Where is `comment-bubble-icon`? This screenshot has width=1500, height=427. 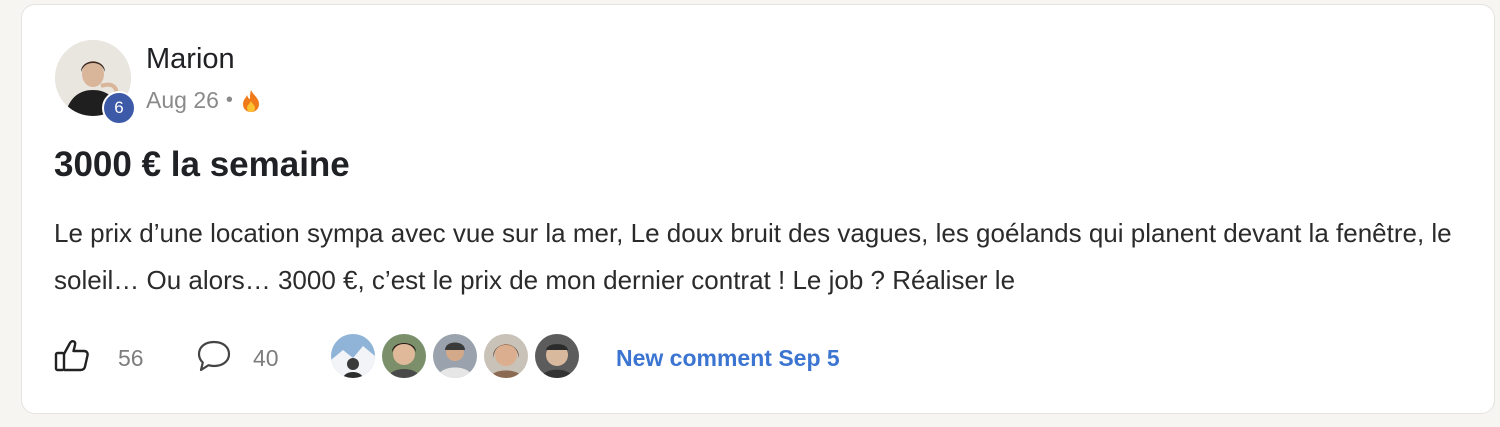 comment-bubble-icon is located at coordinates (214, 358).